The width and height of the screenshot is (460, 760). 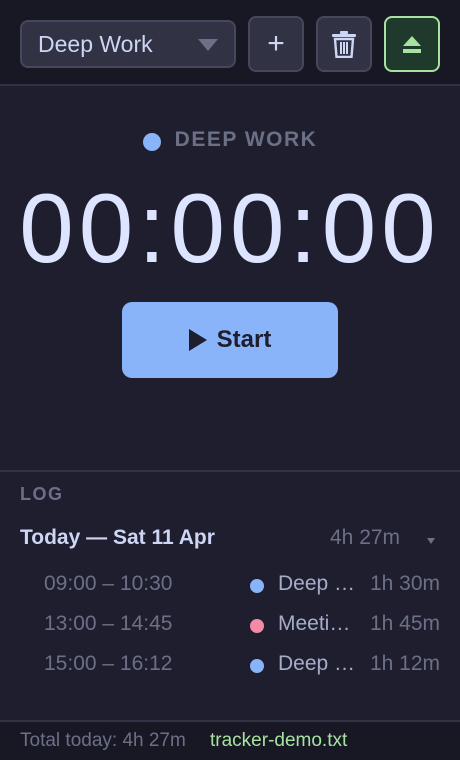 I want to click on start-button: Start, so click(x=230, y=340).